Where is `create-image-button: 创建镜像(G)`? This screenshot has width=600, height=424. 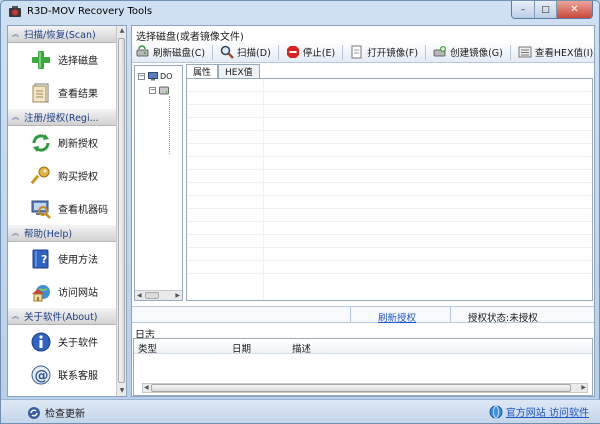
create-image-button: 创建镜像(G) is located at coordinates (468, 52).